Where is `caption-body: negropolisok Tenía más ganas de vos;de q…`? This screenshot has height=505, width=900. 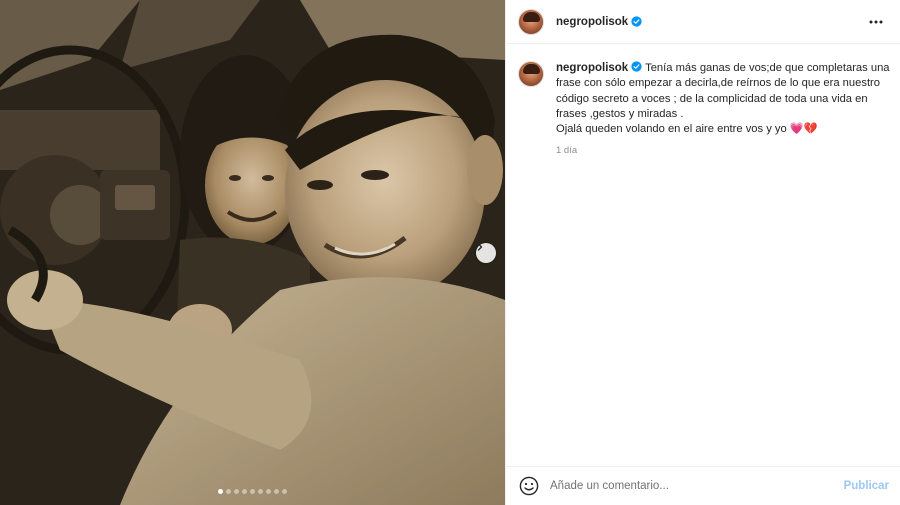
caption-body: negropolisok Tenía más ganas de vos;de q… is located at coordinates (723, 110).